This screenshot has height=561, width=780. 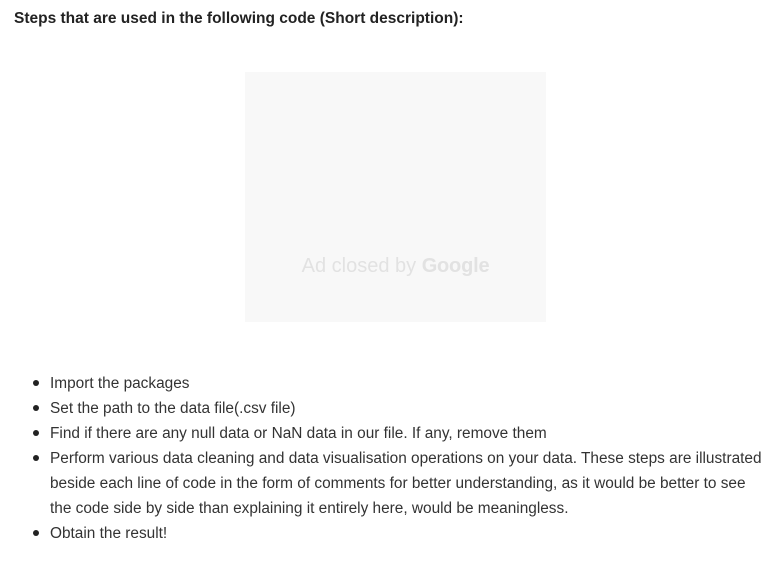 What do you see at coordinates (390, 533) in the screenshot?
I see `list-item: Obtain the result!` at bounding box center [390, 533].